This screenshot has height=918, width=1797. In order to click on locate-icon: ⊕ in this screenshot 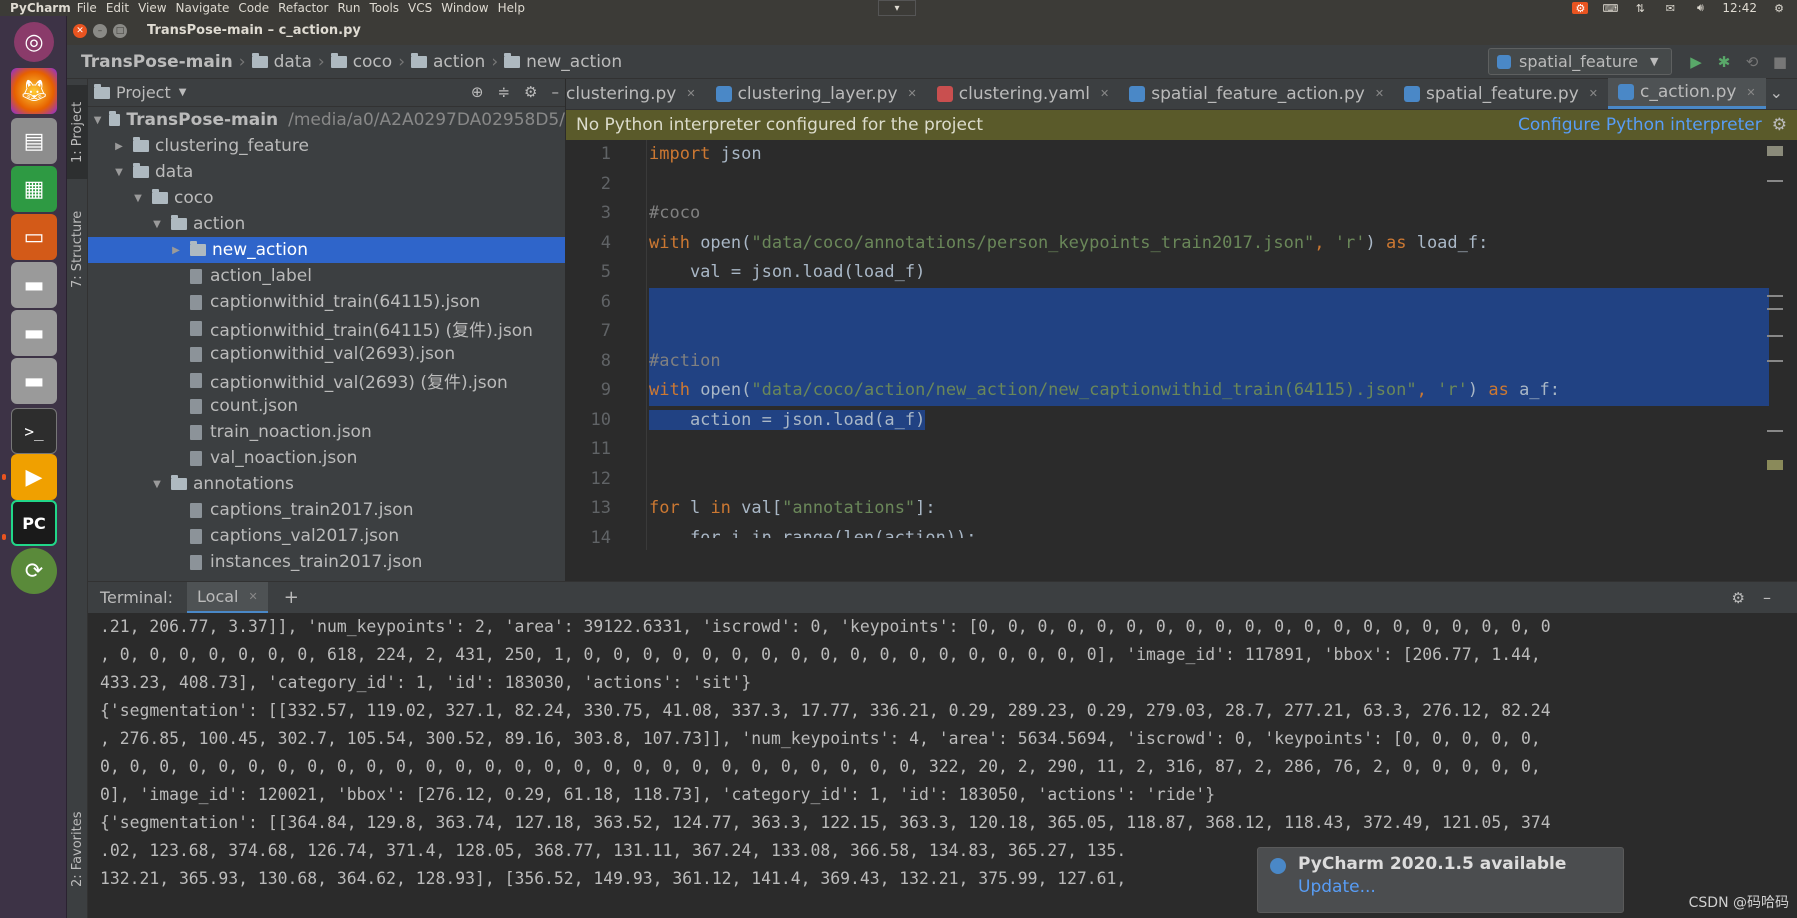, I will do `click(477, 92)`.